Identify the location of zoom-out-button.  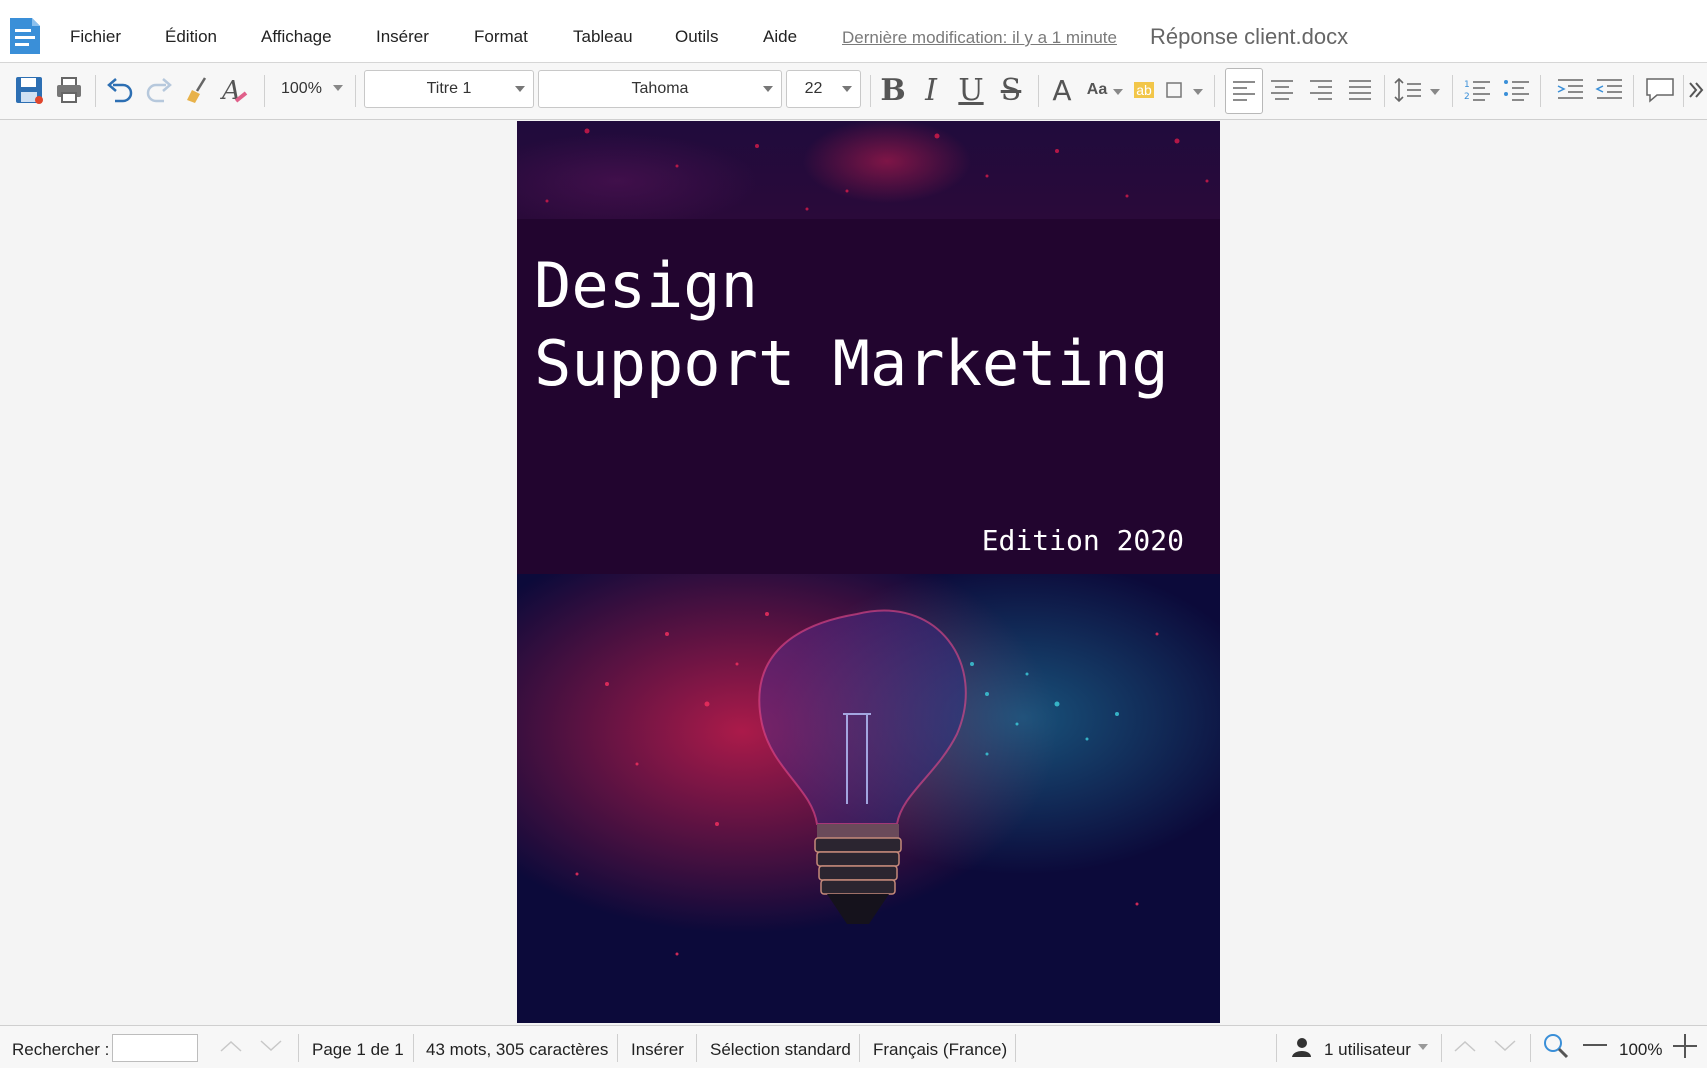
(1595, 1046).